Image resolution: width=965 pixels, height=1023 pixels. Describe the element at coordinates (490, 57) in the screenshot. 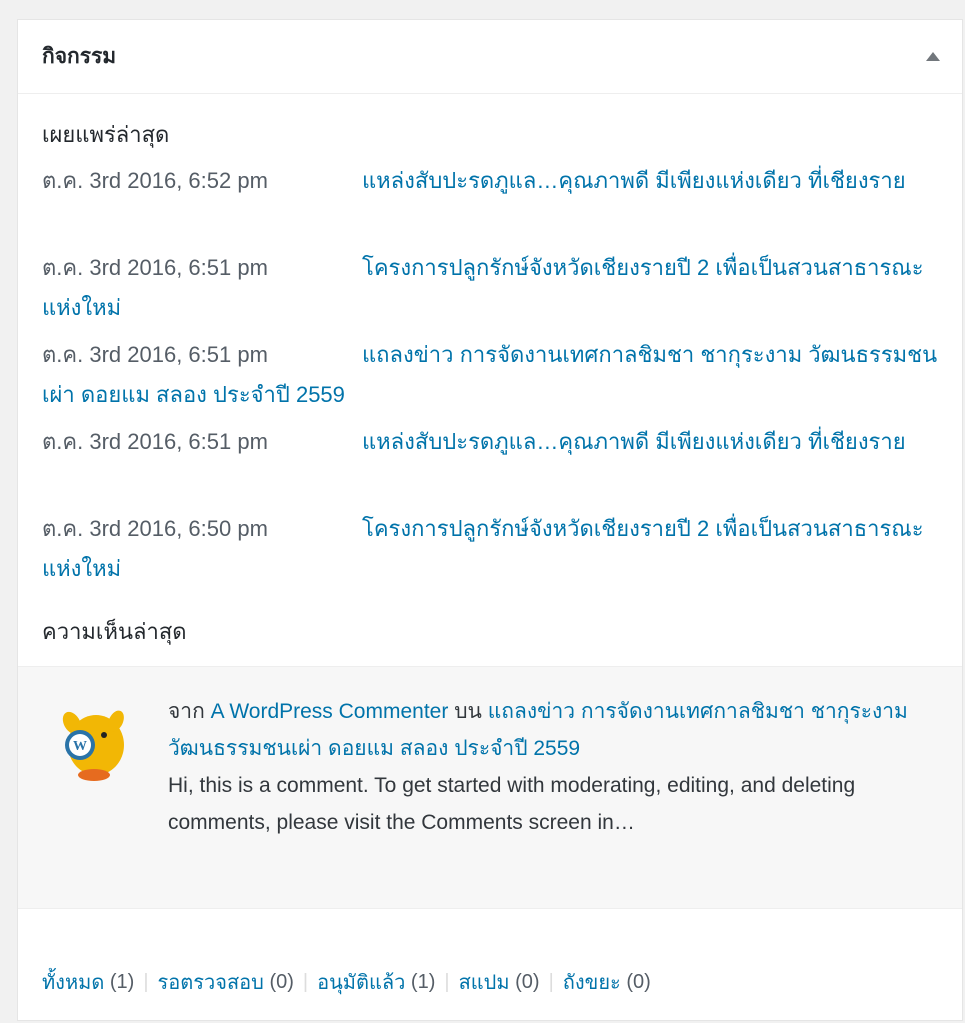

I see `widget-header: กิจกรรม` at that location.